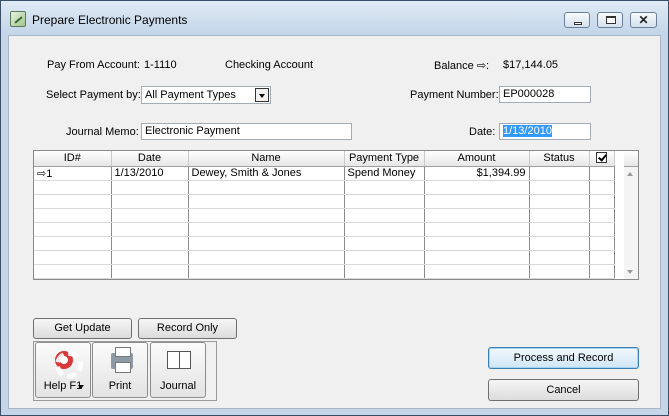  Describe the element at coordinates (73, 159) in the screenshot. I see `column-header-id: ID#` at that location.